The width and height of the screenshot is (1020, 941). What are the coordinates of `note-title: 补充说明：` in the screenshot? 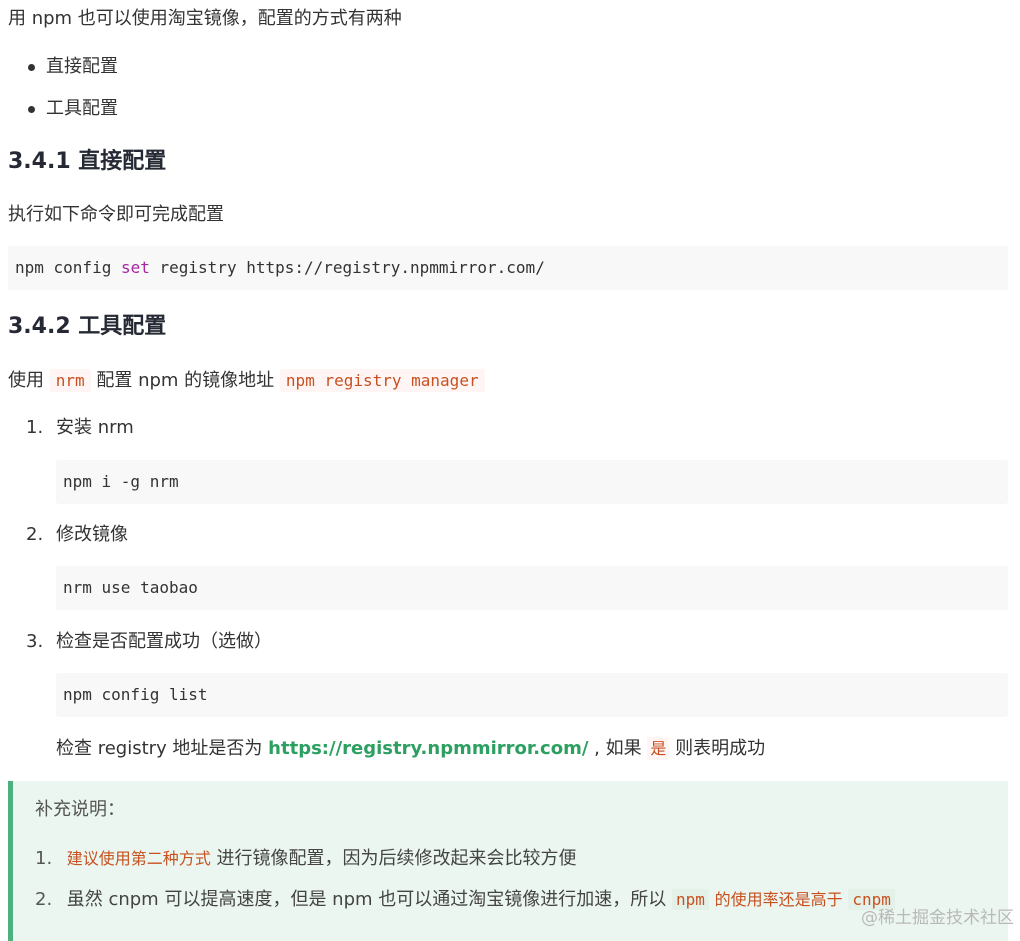 It's located at (80, 809).